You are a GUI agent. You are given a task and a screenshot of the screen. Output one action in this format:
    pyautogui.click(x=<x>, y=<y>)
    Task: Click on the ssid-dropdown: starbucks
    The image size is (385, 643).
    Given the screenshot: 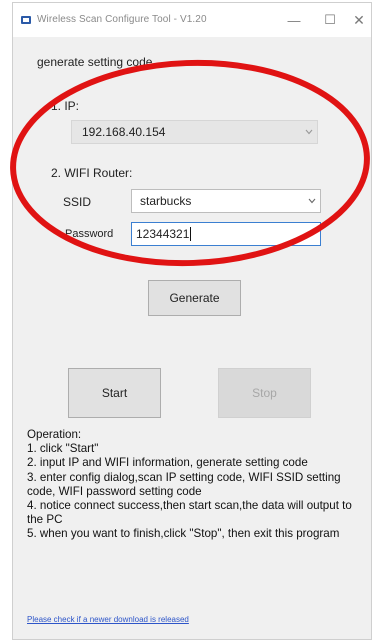 What is the action you would take?
    pyautogui.click(x=226, y=201)
    